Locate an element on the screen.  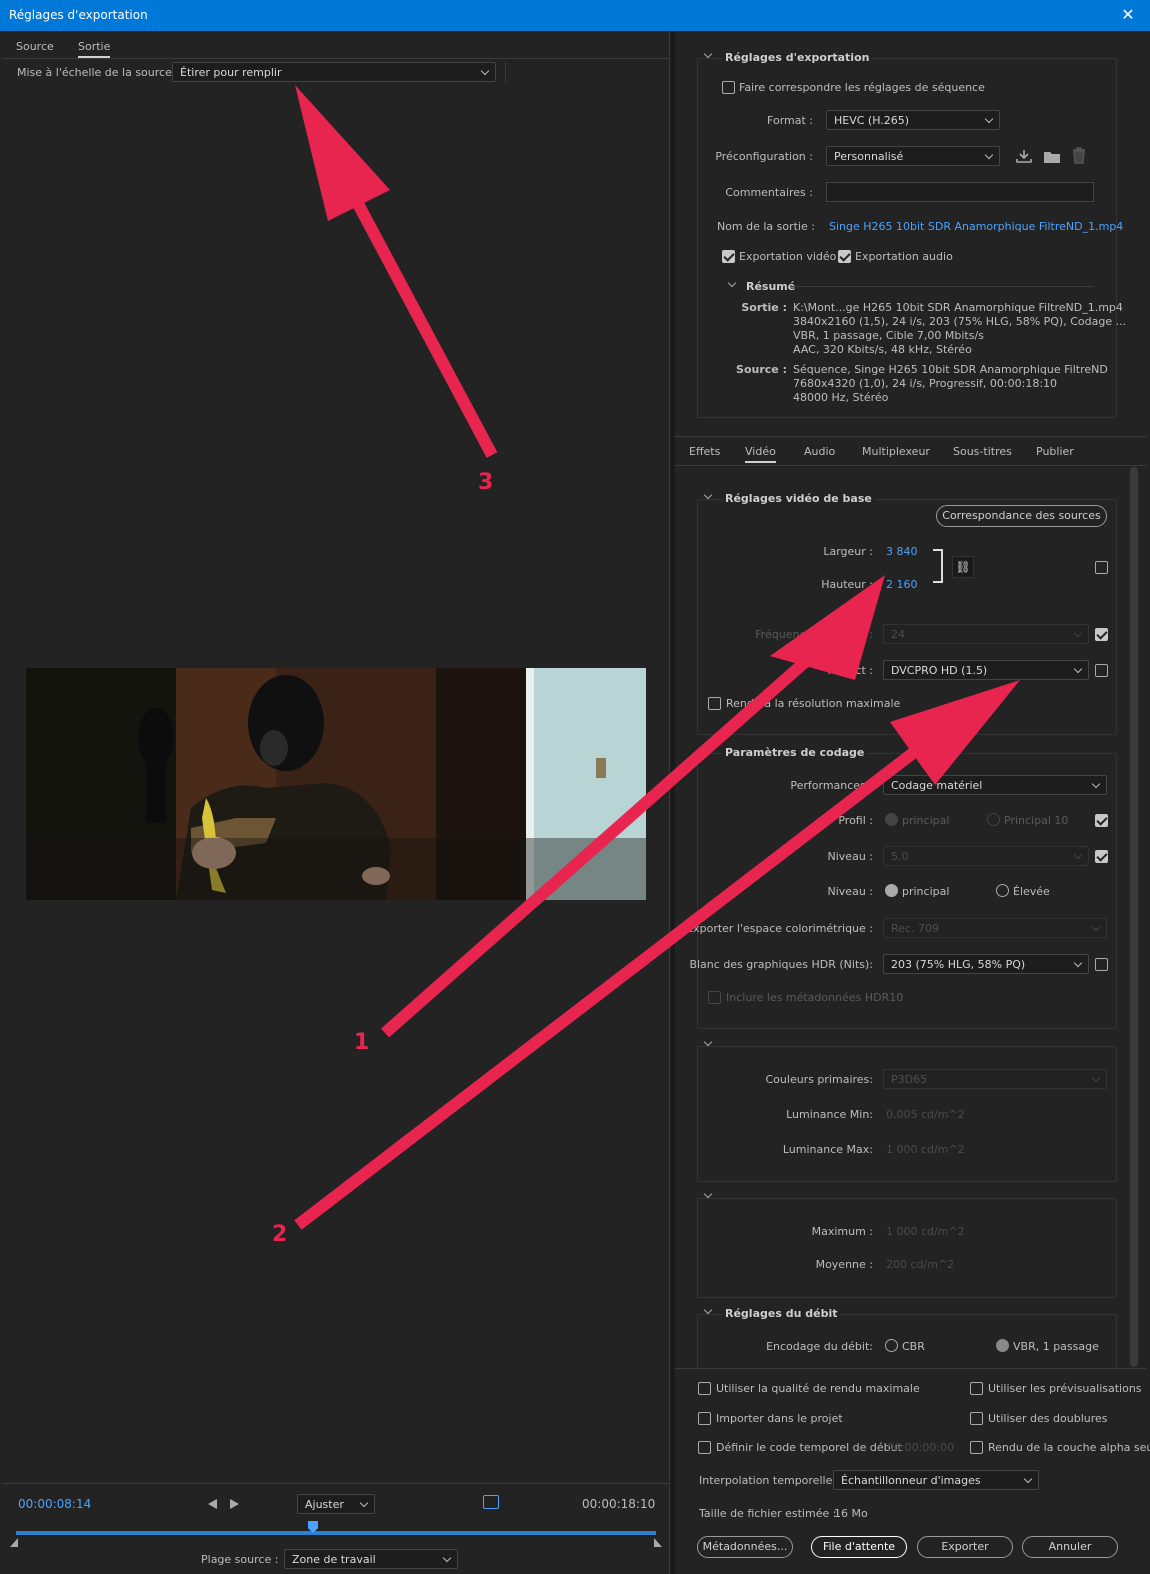
queue-button: File d'attente is located at coordinates (859, 1547).